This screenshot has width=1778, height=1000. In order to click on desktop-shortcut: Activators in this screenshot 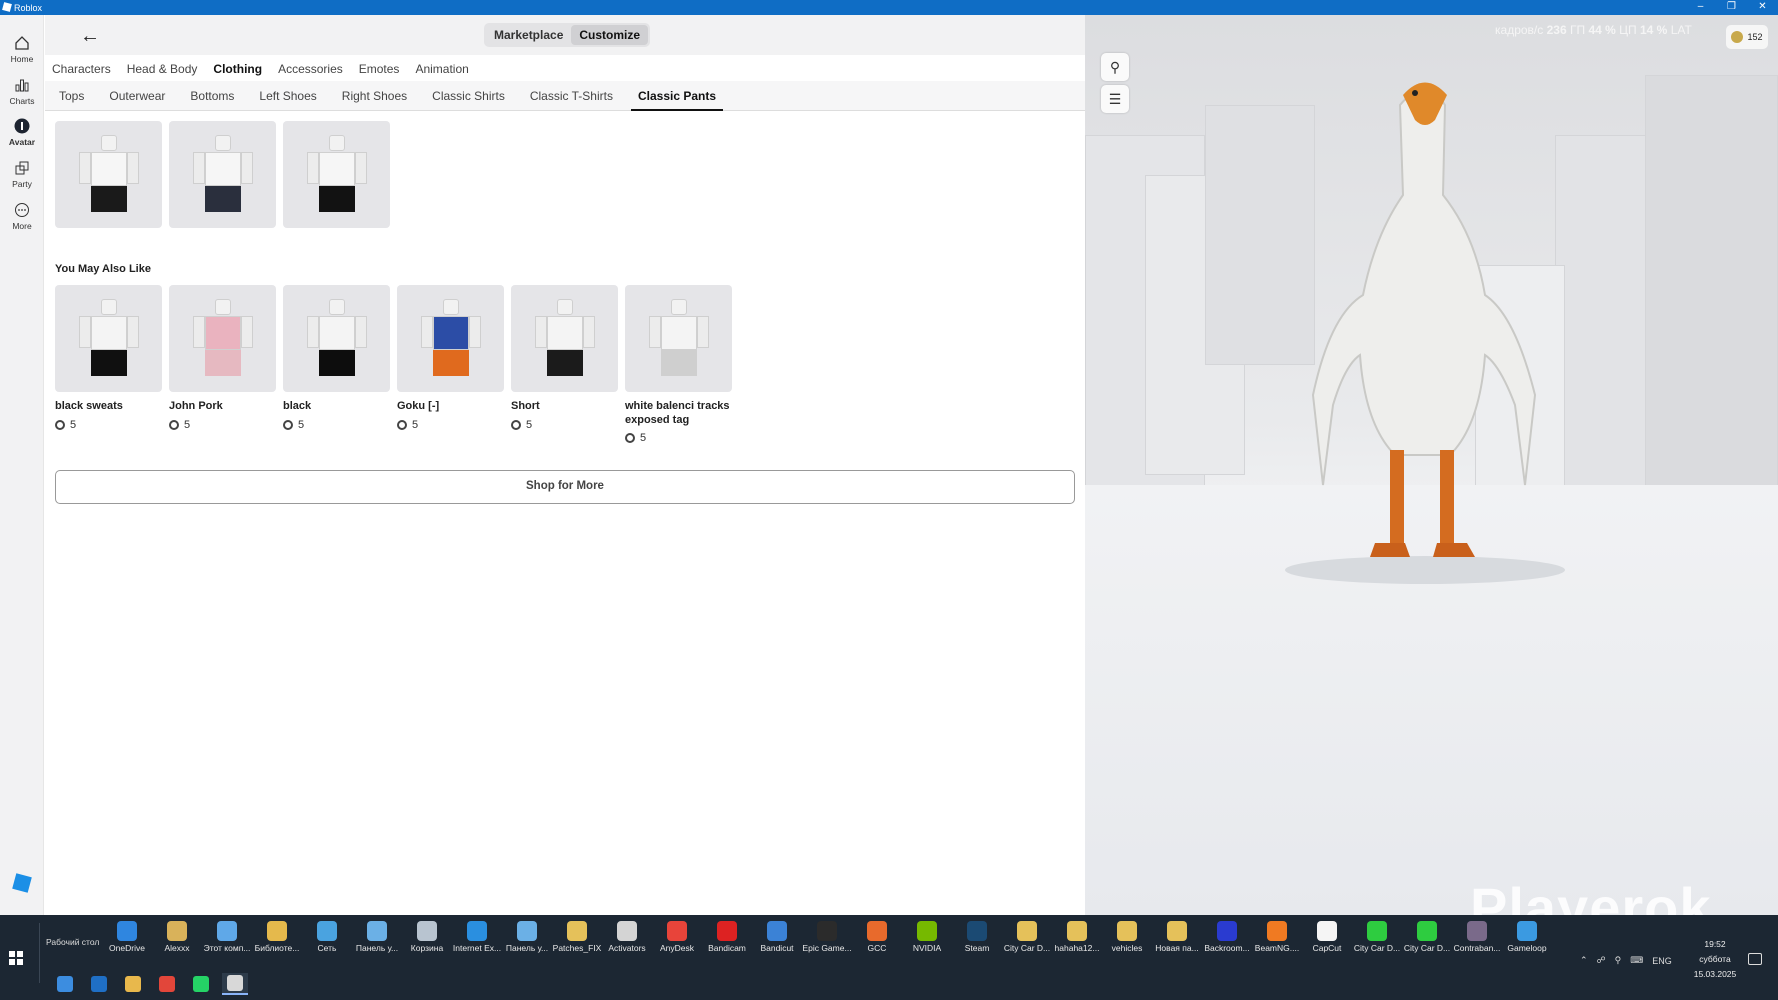, I will do `click(627, 937)`.